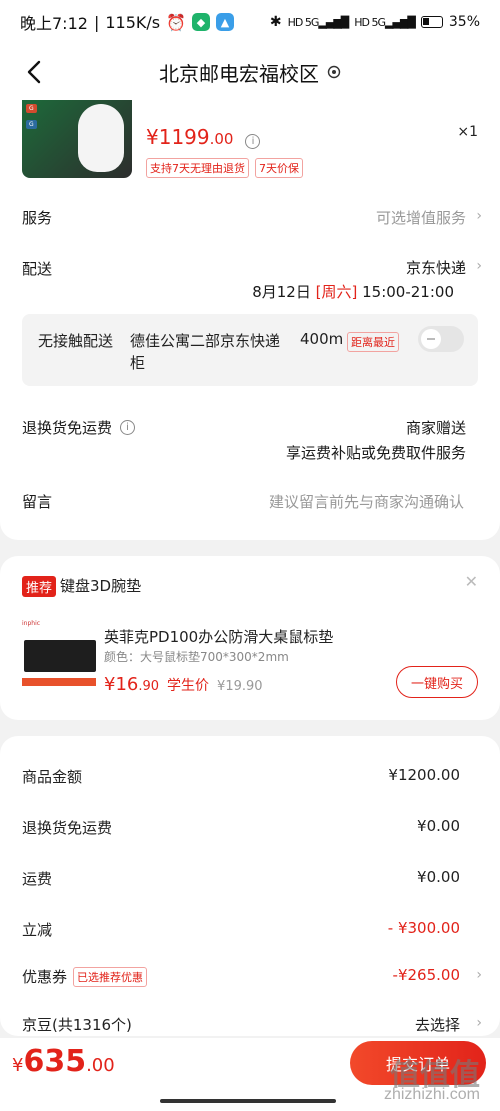  What do you see at coordinates (375, 453) in the screenshot?
I see `return-fee-desc: 享运费补贴或免费取件服务` at bounding box center [375, 453].